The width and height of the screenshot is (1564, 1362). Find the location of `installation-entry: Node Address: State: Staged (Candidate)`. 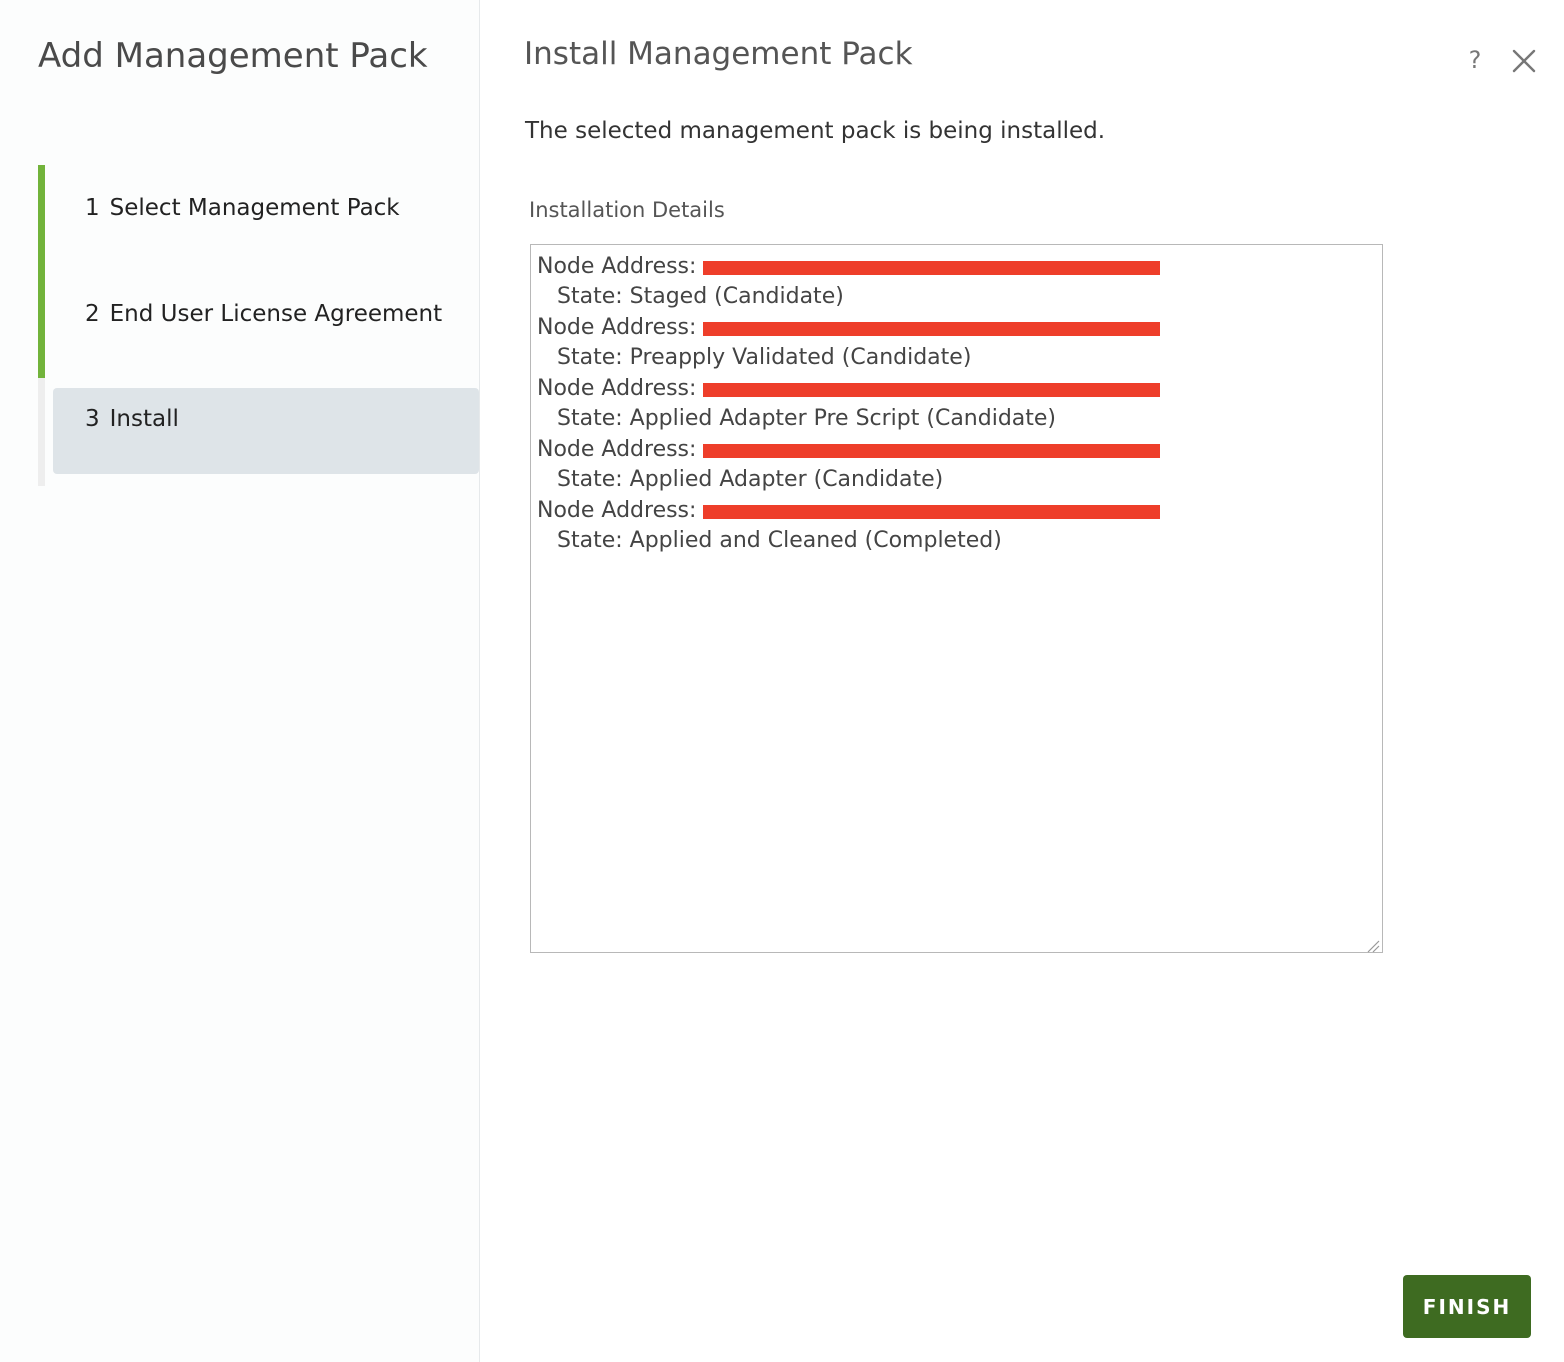

installation-entry: Node Address: State: Staged (Candidate) is located at coordinates (956, 281).